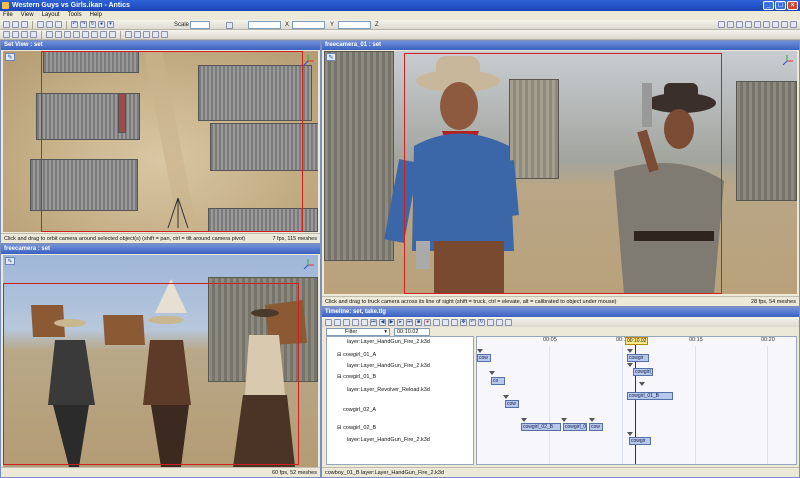 This screenshot has width=800, height=478. Describe the element at coordinates (137, 34) in the screenshot. I see `cam-b-icon` at that location.